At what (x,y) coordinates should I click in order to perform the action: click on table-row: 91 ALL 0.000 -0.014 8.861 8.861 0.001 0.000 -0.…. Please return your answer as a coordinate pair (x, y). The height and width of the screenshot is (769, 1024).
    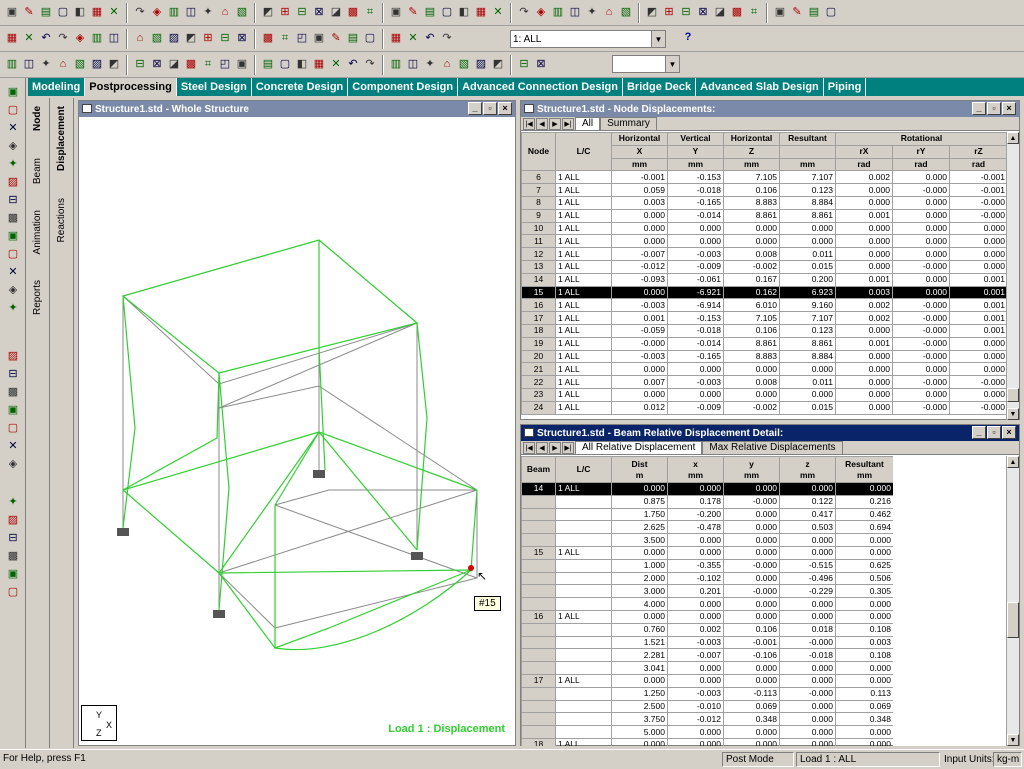
    Looking at the image, I should click on (764, 215).